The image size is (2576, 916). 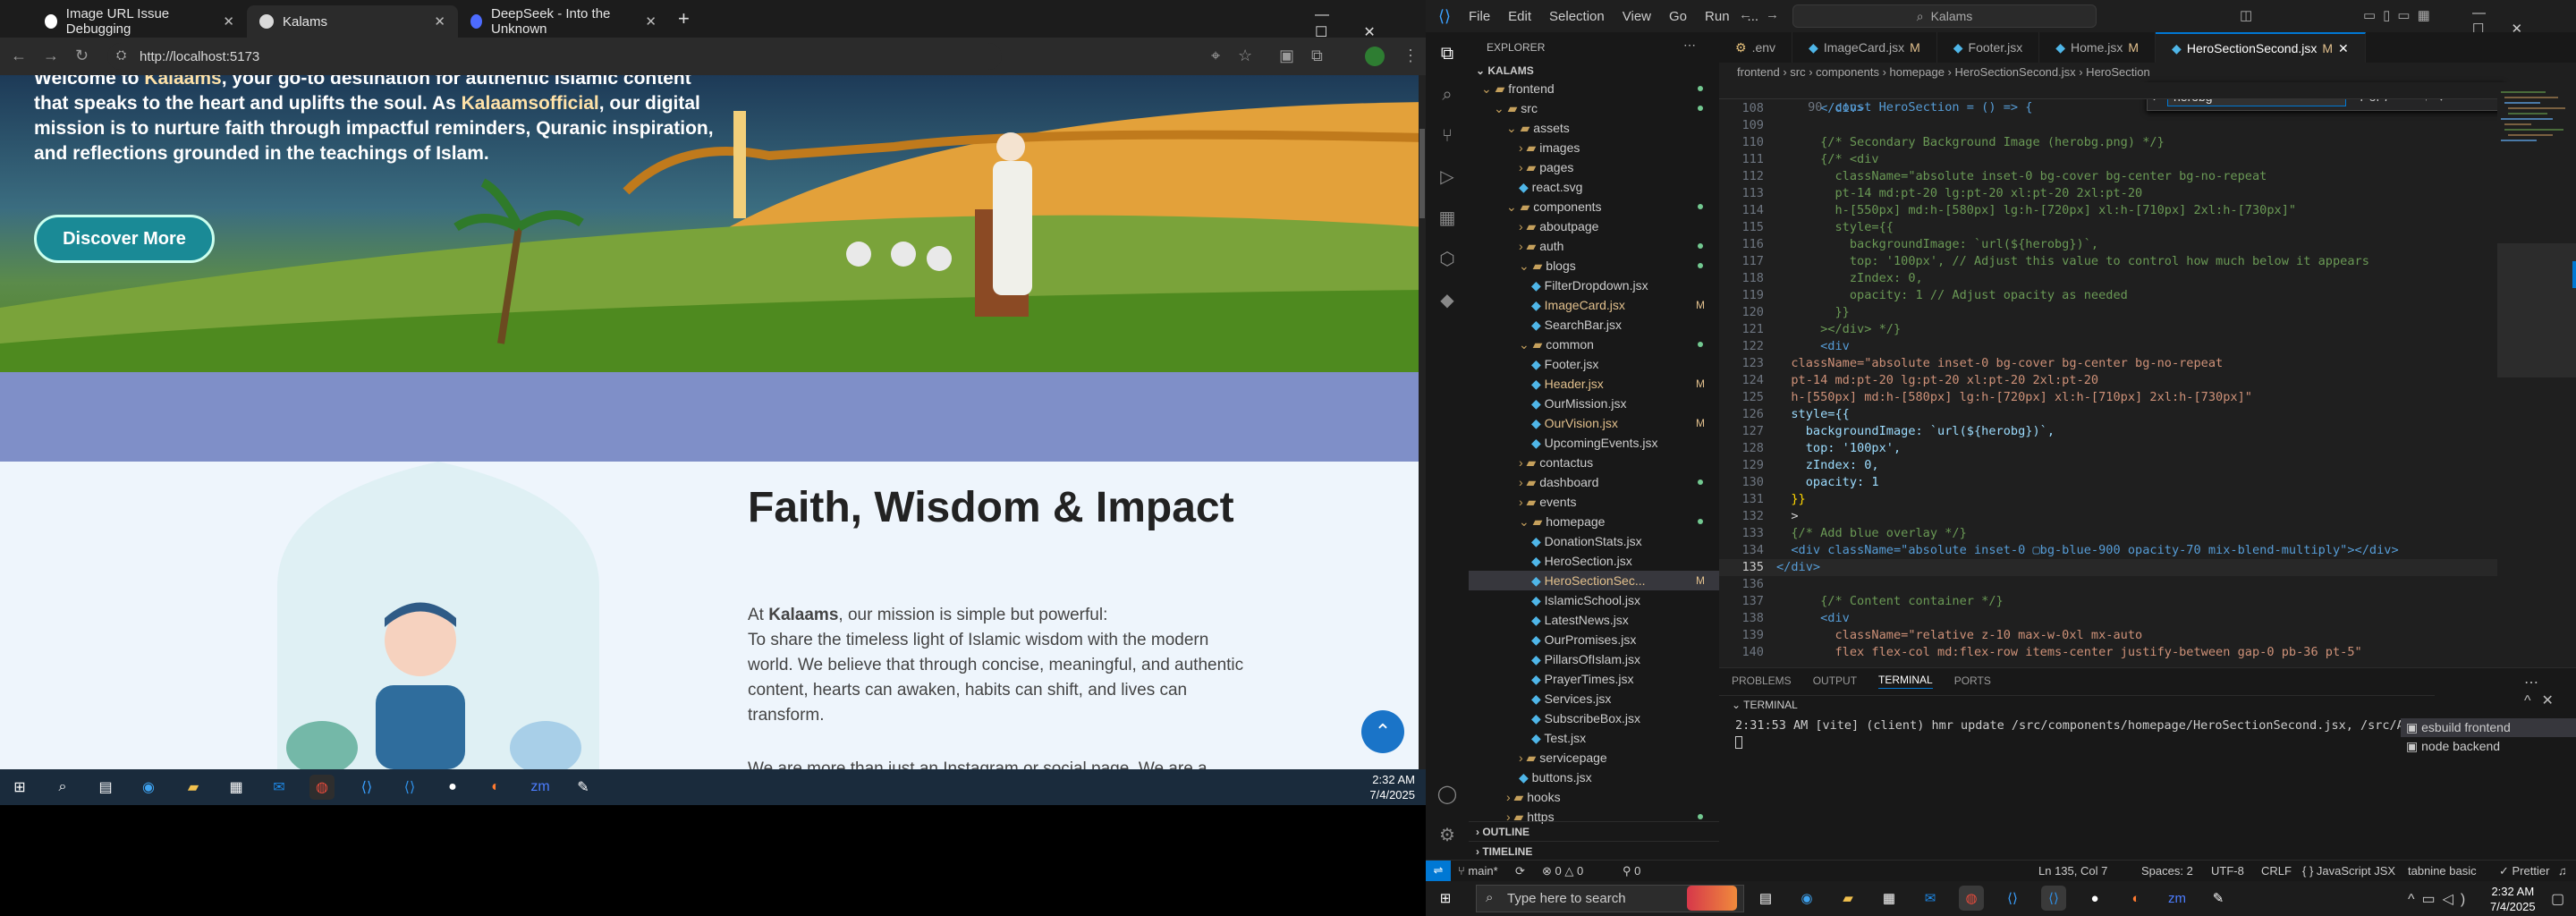 I want to click on new-tab-button: +, so click(x=684, y=18).